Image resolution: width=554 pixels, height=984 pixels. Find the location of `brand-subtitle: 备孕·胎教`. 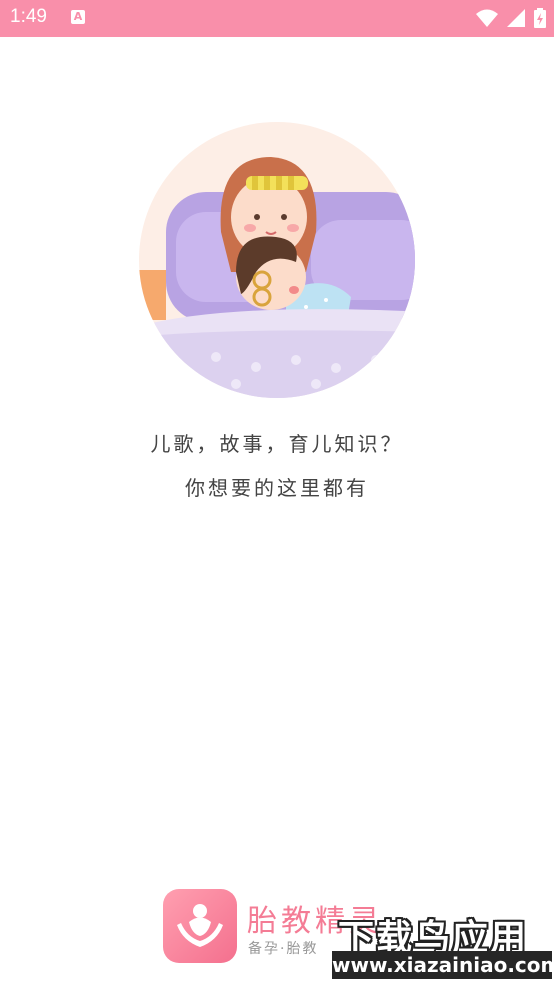

brand-subtitle: 备孕·胎教 is located at coordinates (283, 949).